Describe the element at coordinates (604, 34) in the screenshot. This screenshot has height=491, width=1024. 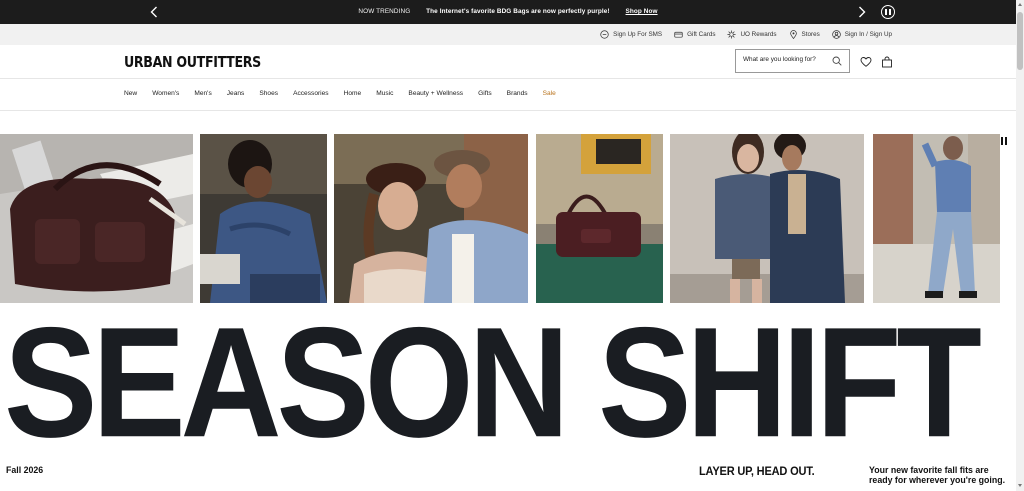
I see `sms-icon` at that location.